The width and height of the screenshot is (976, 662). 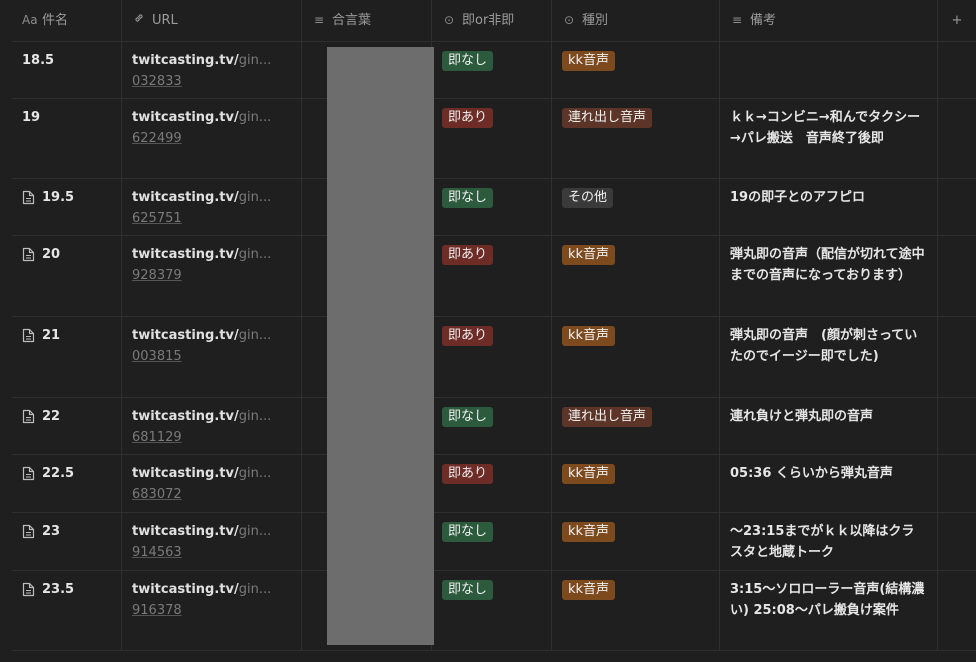 I want to click on url-id: 928379, so click(x=211, y=275).